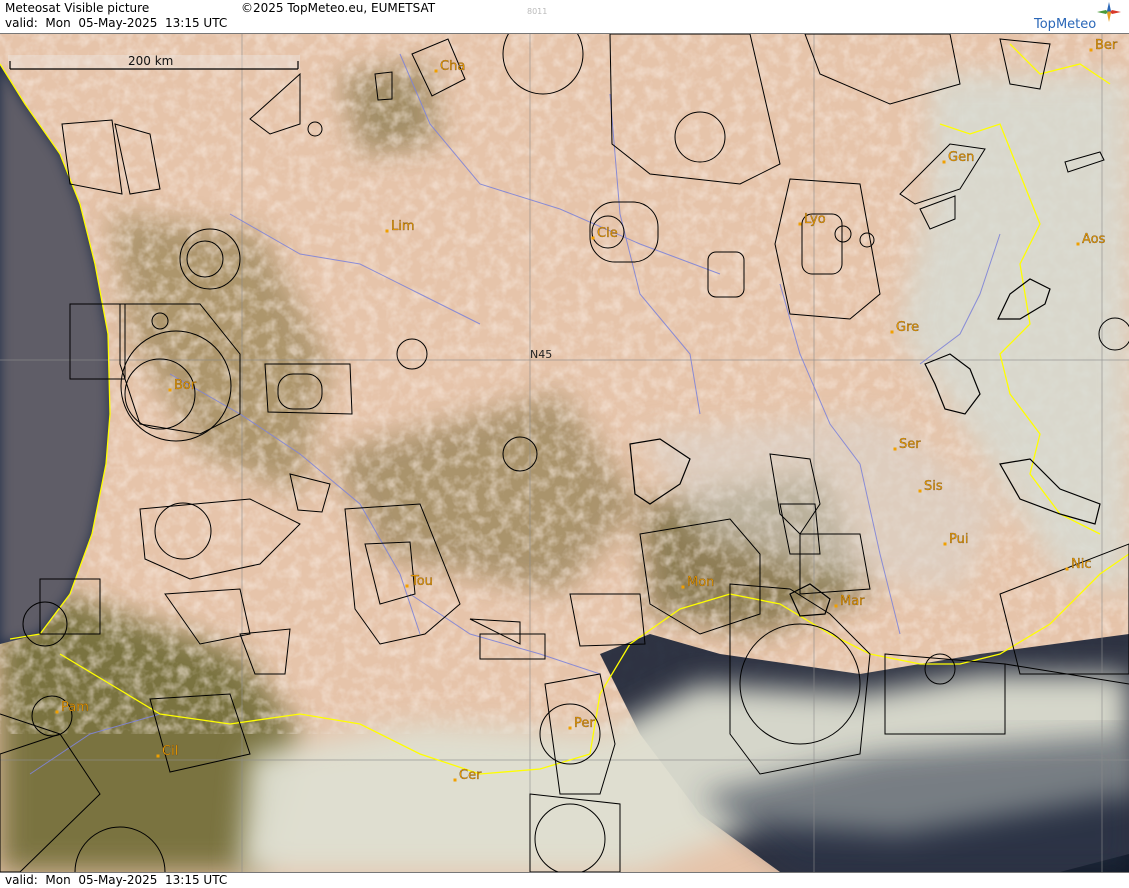 Image resolution: width=1129 pixels, height=888 pixels. I want to click on city-marker-ser, so click(895, 449).